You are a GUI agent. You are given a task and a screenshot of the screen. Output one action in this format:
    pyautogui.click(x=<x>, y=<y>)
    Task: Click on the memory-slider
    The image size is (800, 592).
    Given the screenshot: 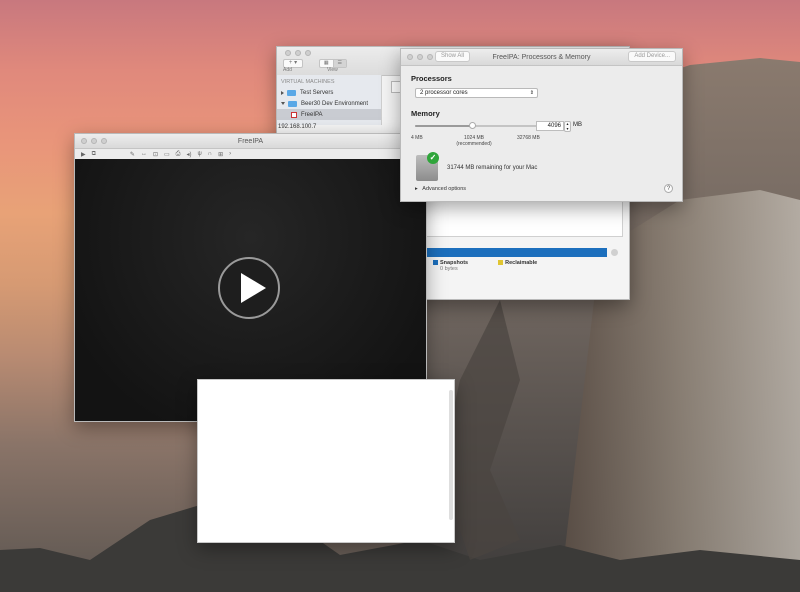 What is the action you would take?
    pyautogui.click(x=477, y=125)
    